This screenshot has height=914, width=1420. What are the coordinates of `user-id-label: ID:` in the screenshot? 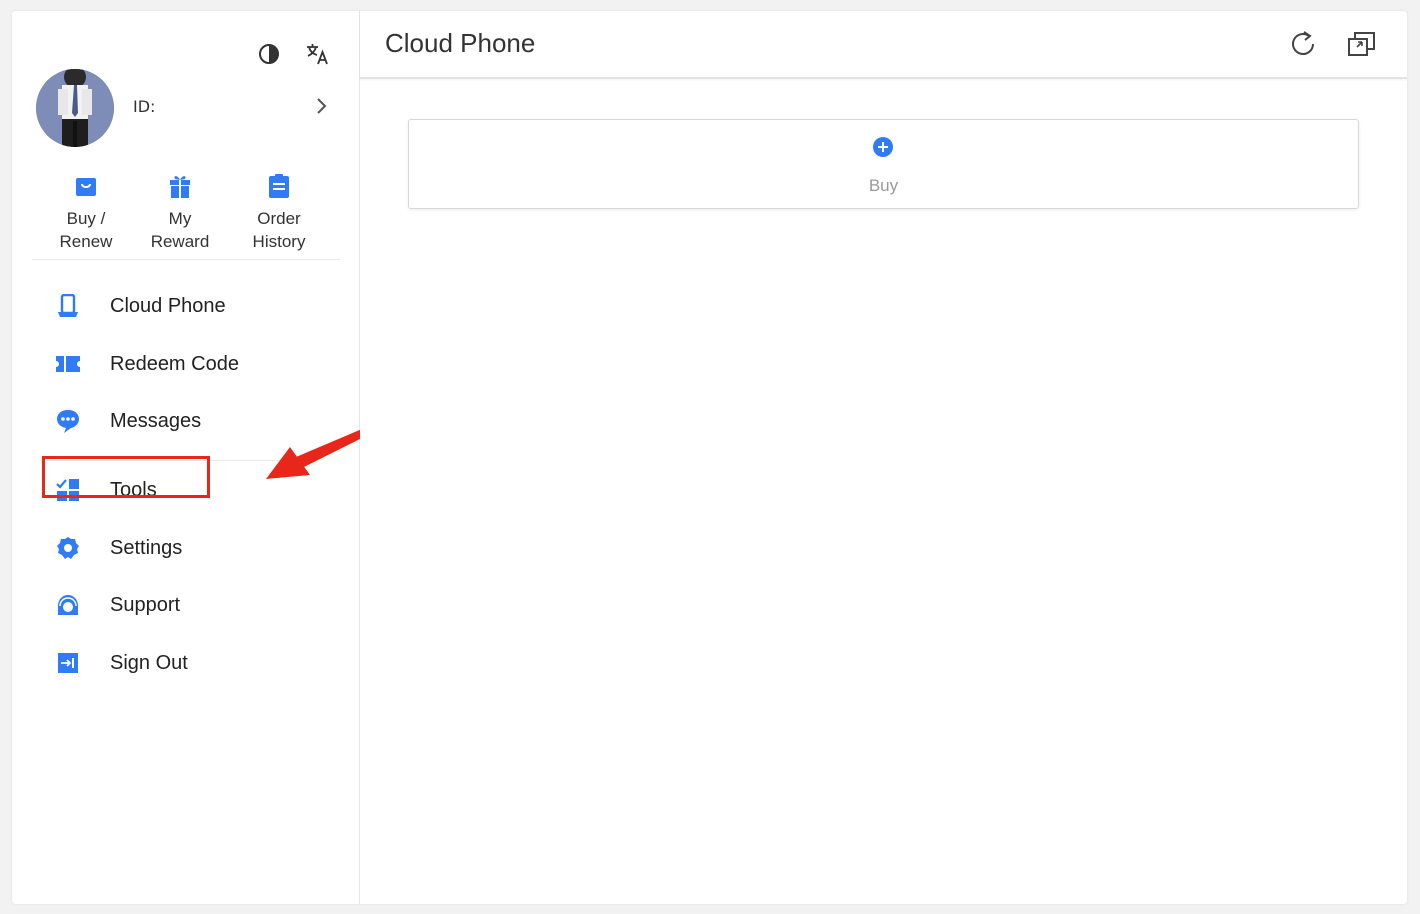 It's located at (144, 106).